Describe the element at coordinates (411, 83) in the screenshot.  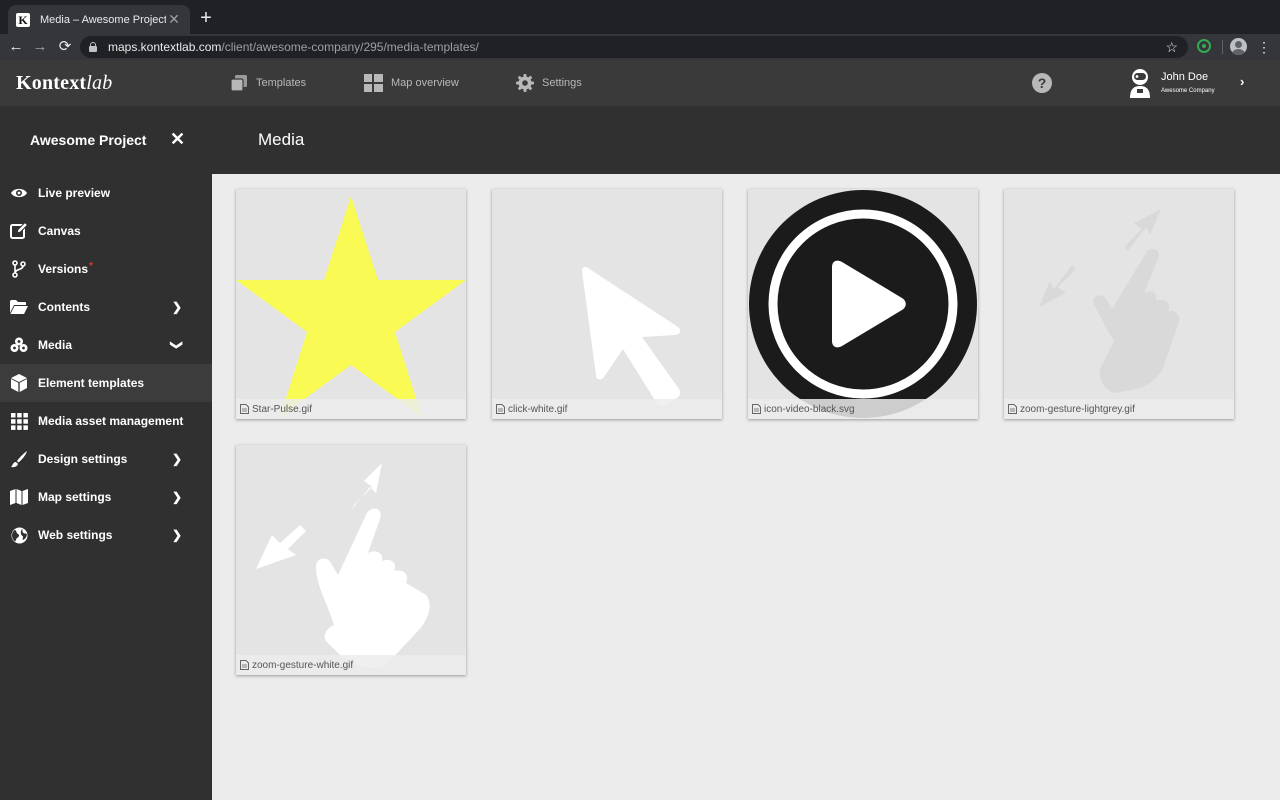
I see `nav-map-overview: Map overview` at that location.